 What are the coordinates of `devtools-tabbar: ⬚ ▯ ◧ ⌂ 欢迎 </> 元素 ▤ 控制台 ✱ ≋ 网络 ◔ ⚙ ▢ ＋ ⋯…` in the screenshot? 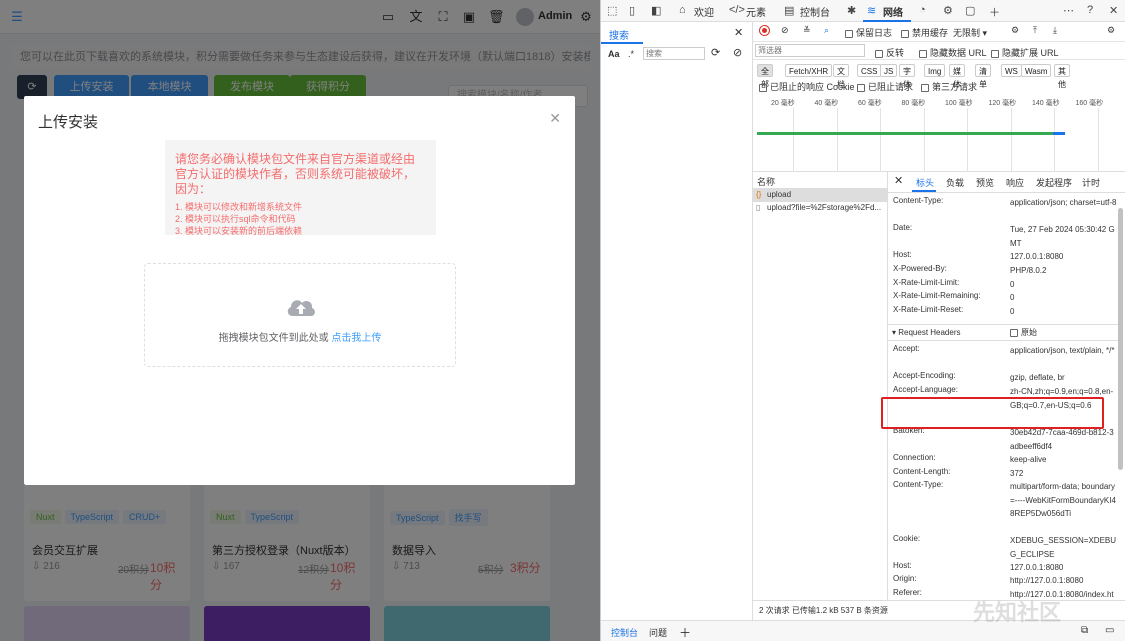 It's located at (863, 11).